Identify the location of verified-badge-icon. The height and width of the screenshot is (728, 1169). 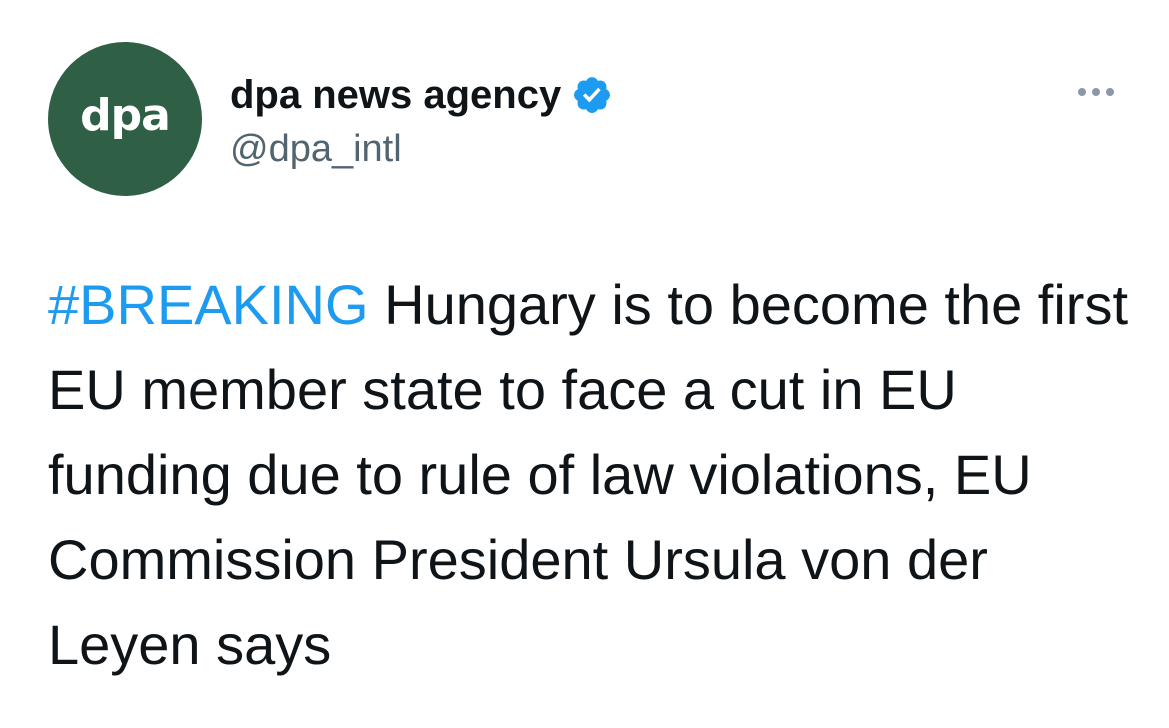
(592, 95).